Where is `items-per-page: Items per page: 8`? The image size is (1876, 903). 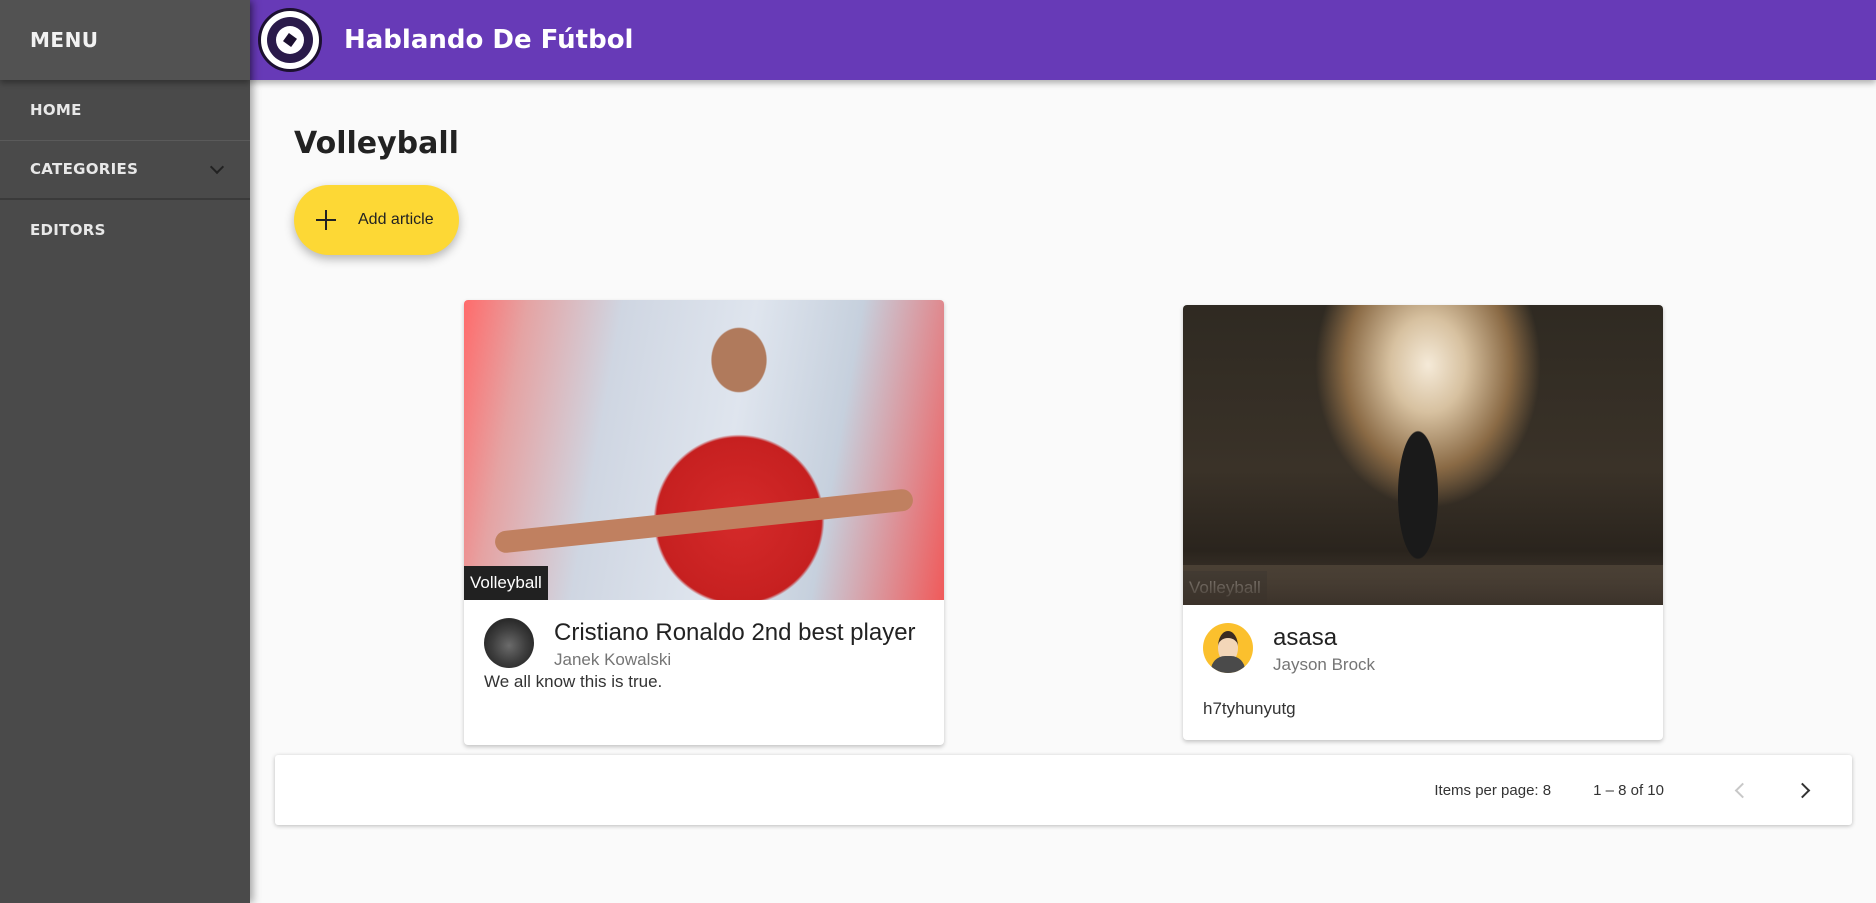 items-per-page: Items per page: 8 is located at coordinates (1492, 790).